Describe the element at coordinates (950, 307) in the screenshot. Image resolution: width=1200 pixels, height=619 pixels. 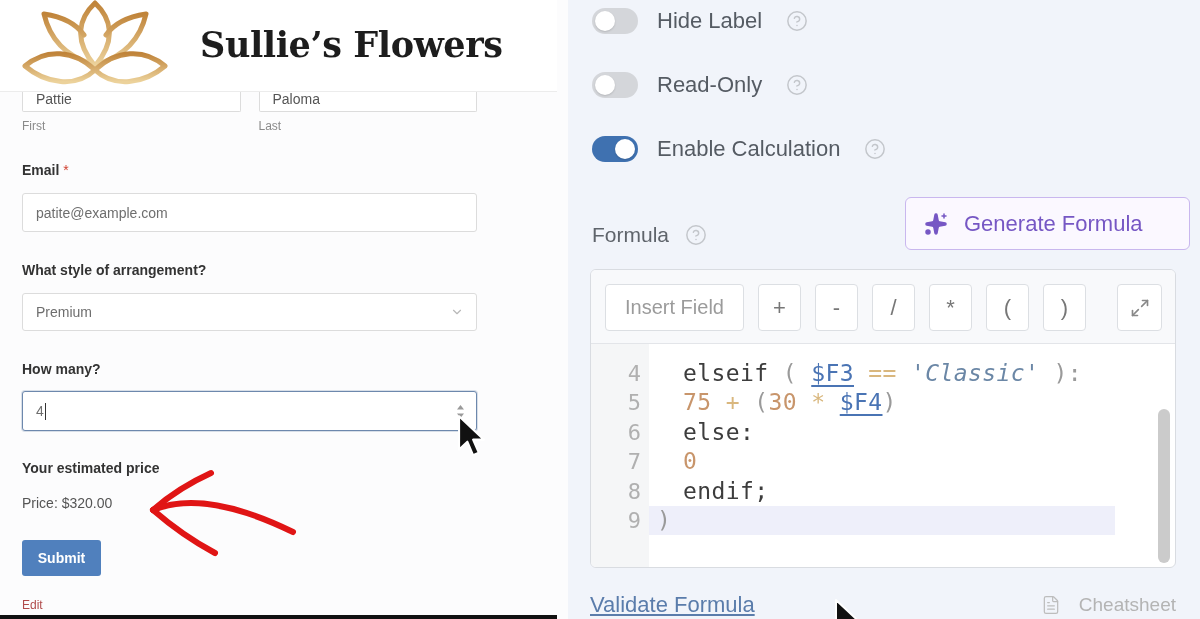
I see `operator-button: *` at that location.